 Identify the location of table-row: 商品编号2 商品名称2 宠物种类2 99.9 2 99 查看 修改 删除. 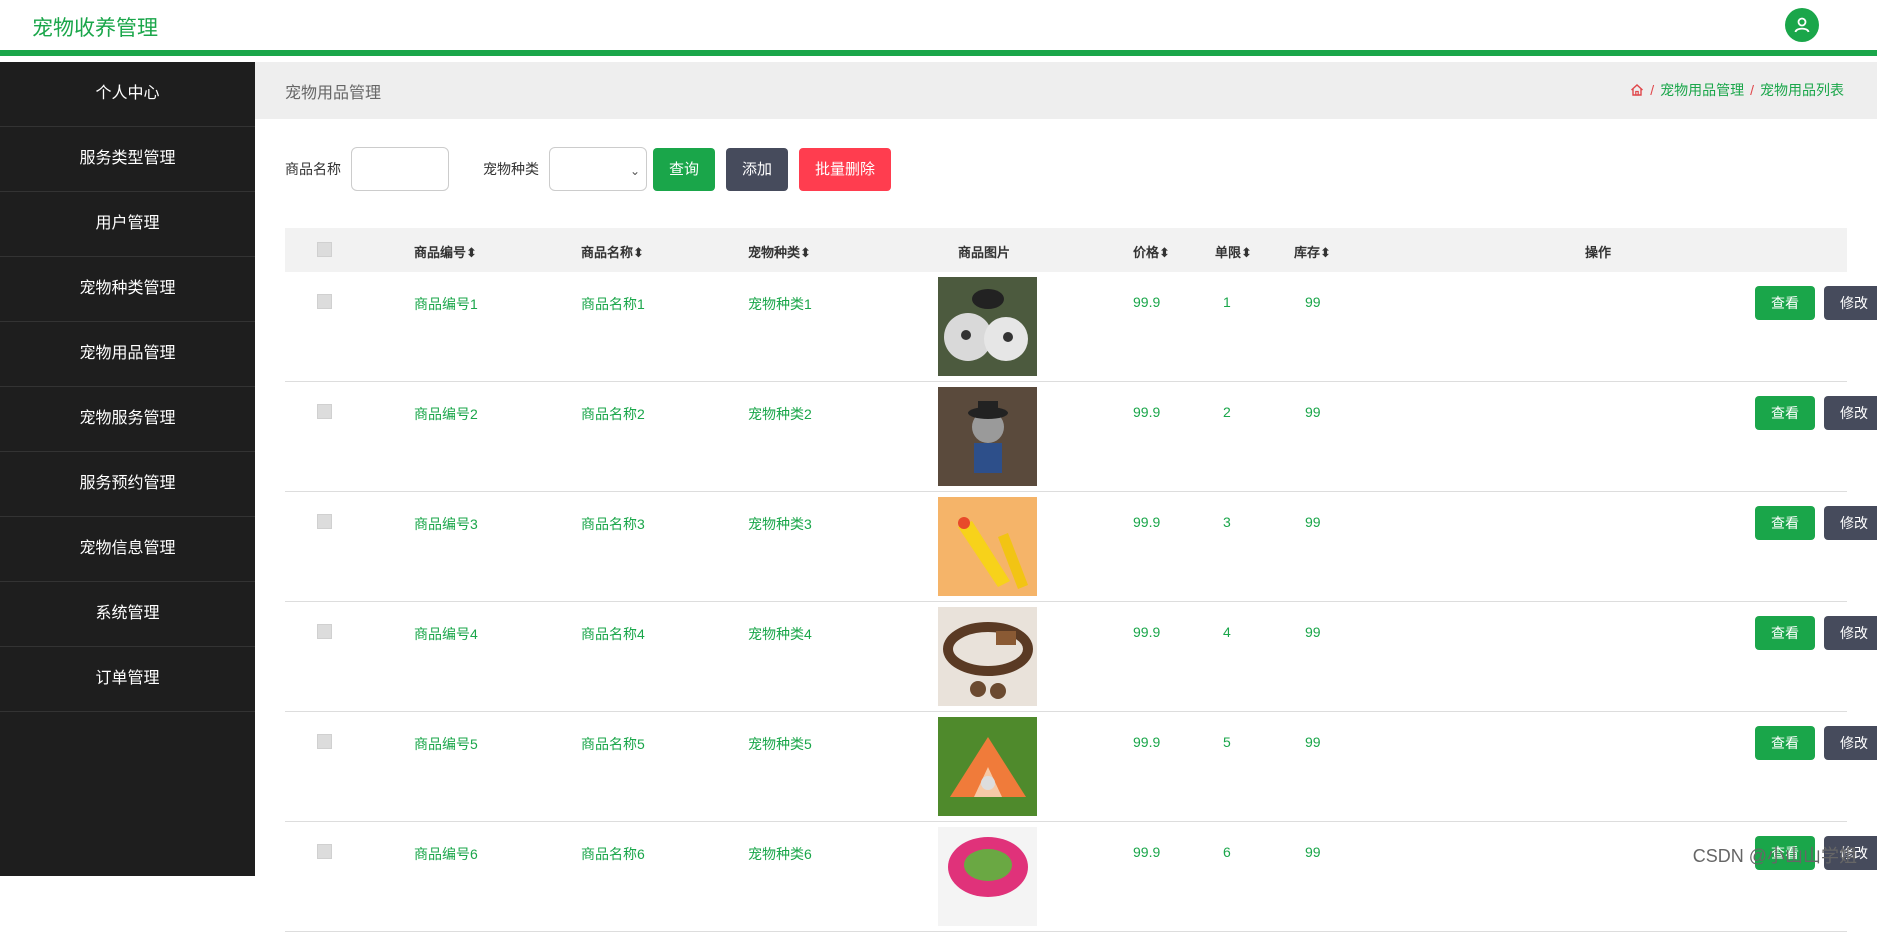
(1081, 437).